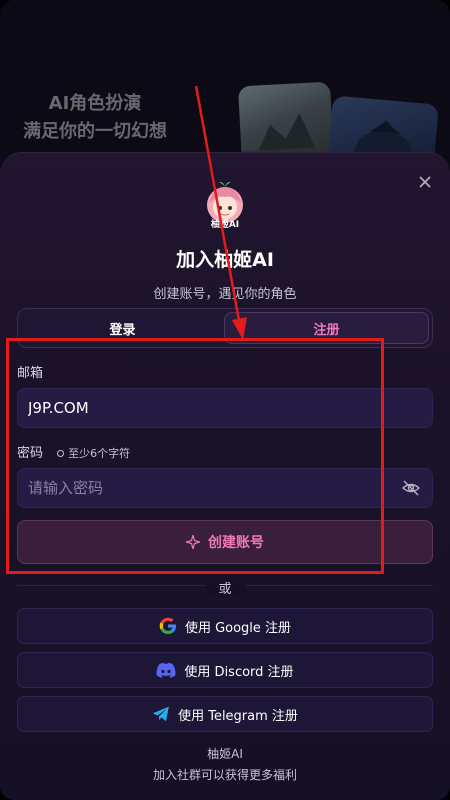 This screenshot has height=800, width=450. What do you see at coordinates (30, 373) in the screenshot?
I see `email-label: 邮箱` at bounding box center [30, 373].